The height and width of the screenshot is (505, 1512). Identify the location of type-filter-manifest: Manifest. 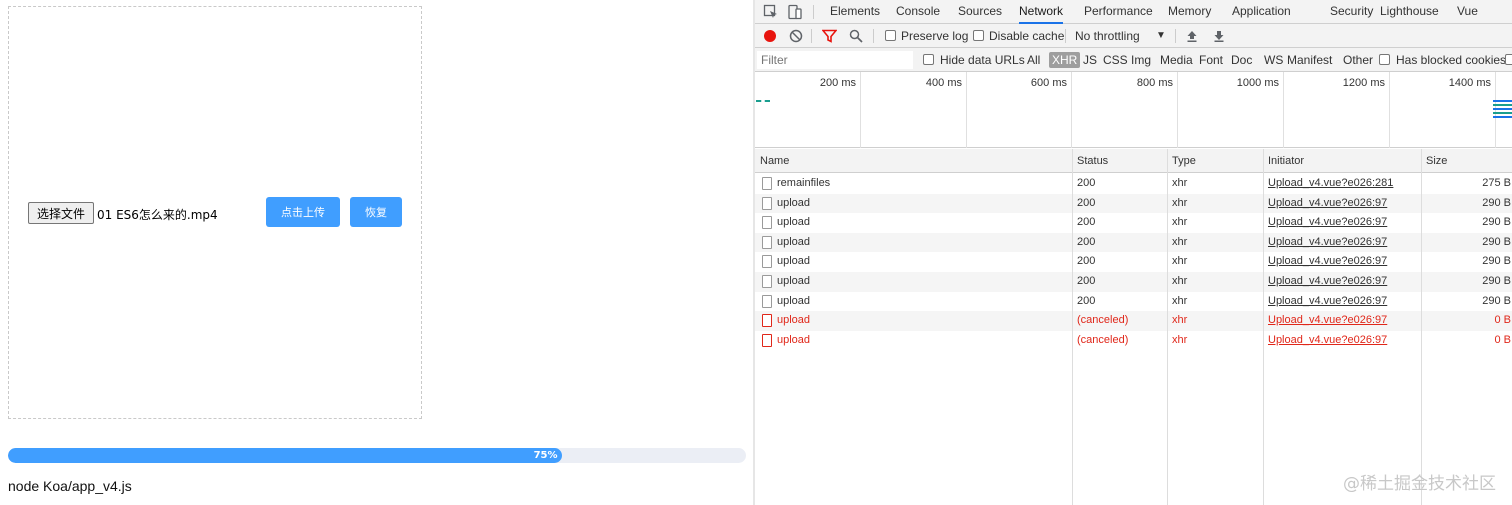
(1309, 60).